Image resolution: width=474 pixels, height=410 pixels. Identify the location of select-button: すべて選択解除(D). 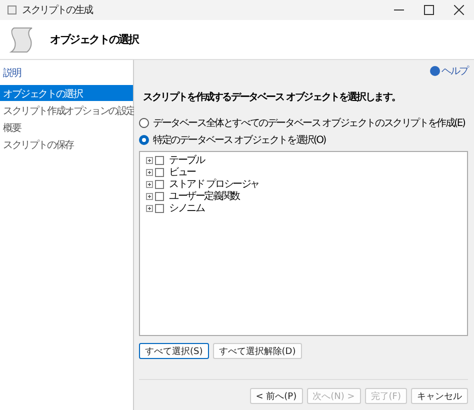
(257, 351).